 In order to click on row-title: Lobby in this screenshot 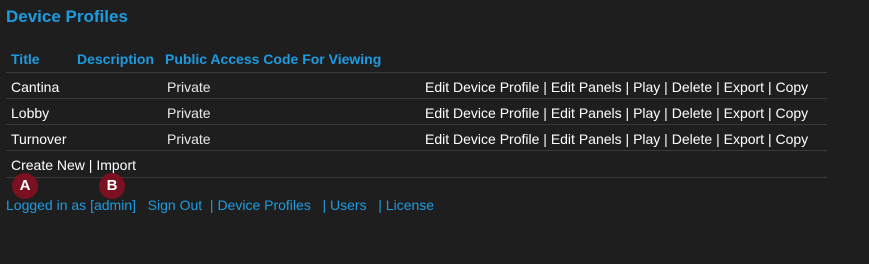, I will do `click(30, 113)`.